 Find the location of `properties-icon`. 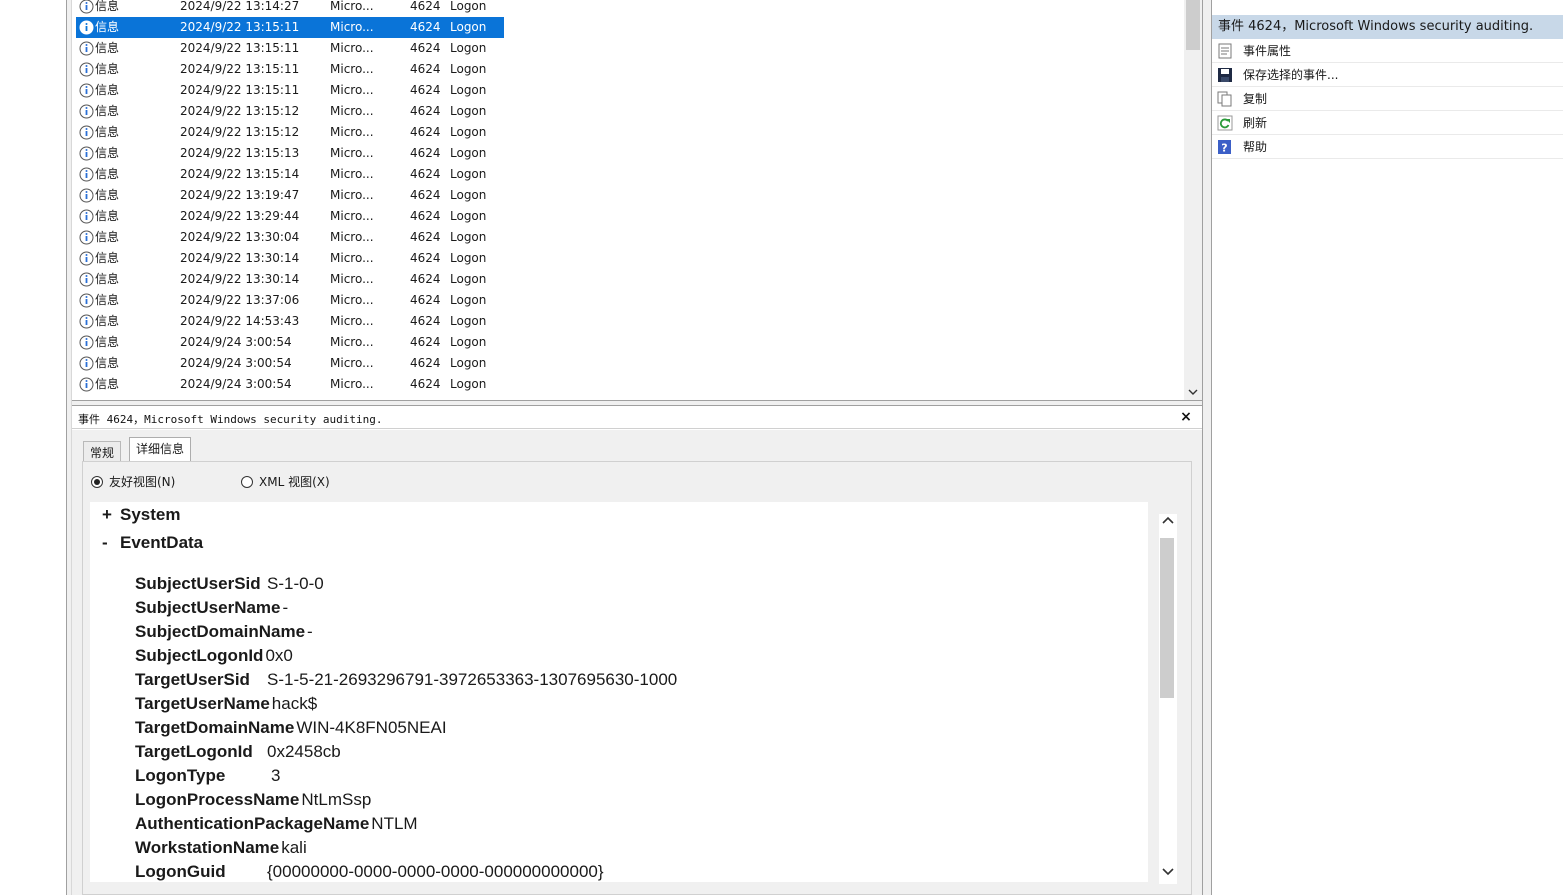

properties-icon is located at coordinates (1225, 51).